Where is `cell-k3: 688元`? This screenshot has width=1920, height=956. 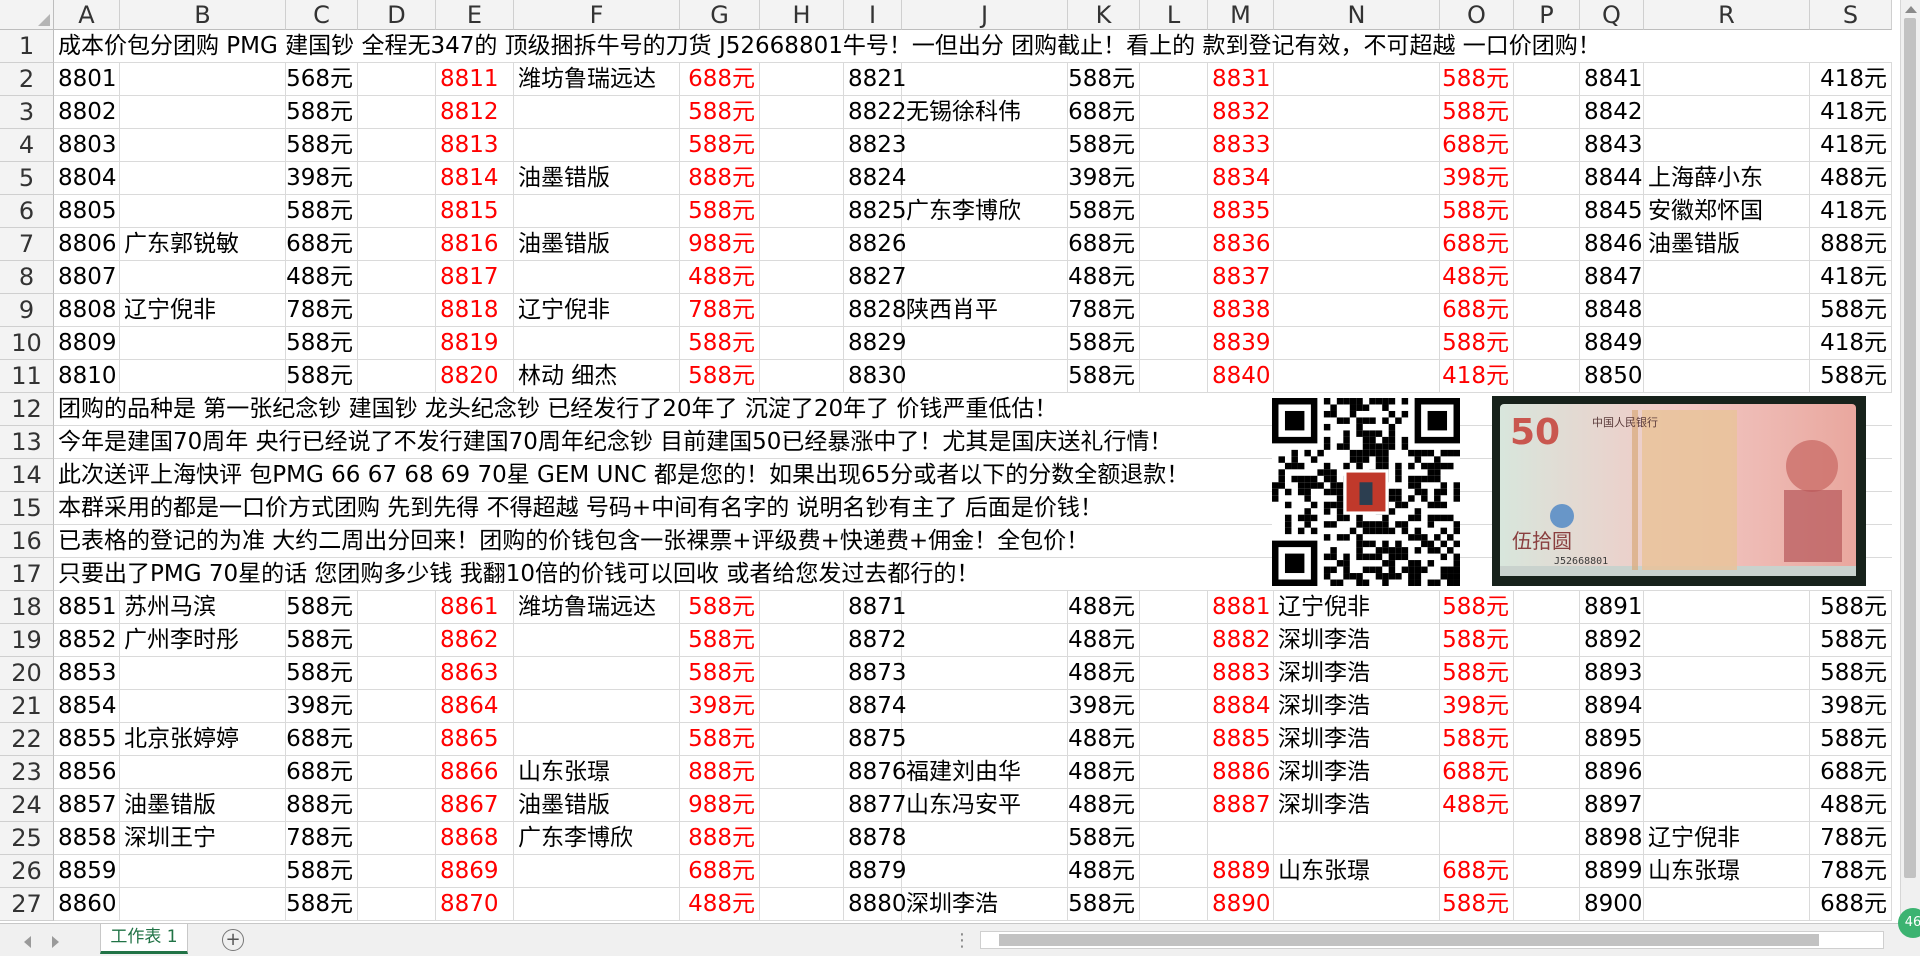
cell-k3: 688元 is located at coordinates (1104, 112).